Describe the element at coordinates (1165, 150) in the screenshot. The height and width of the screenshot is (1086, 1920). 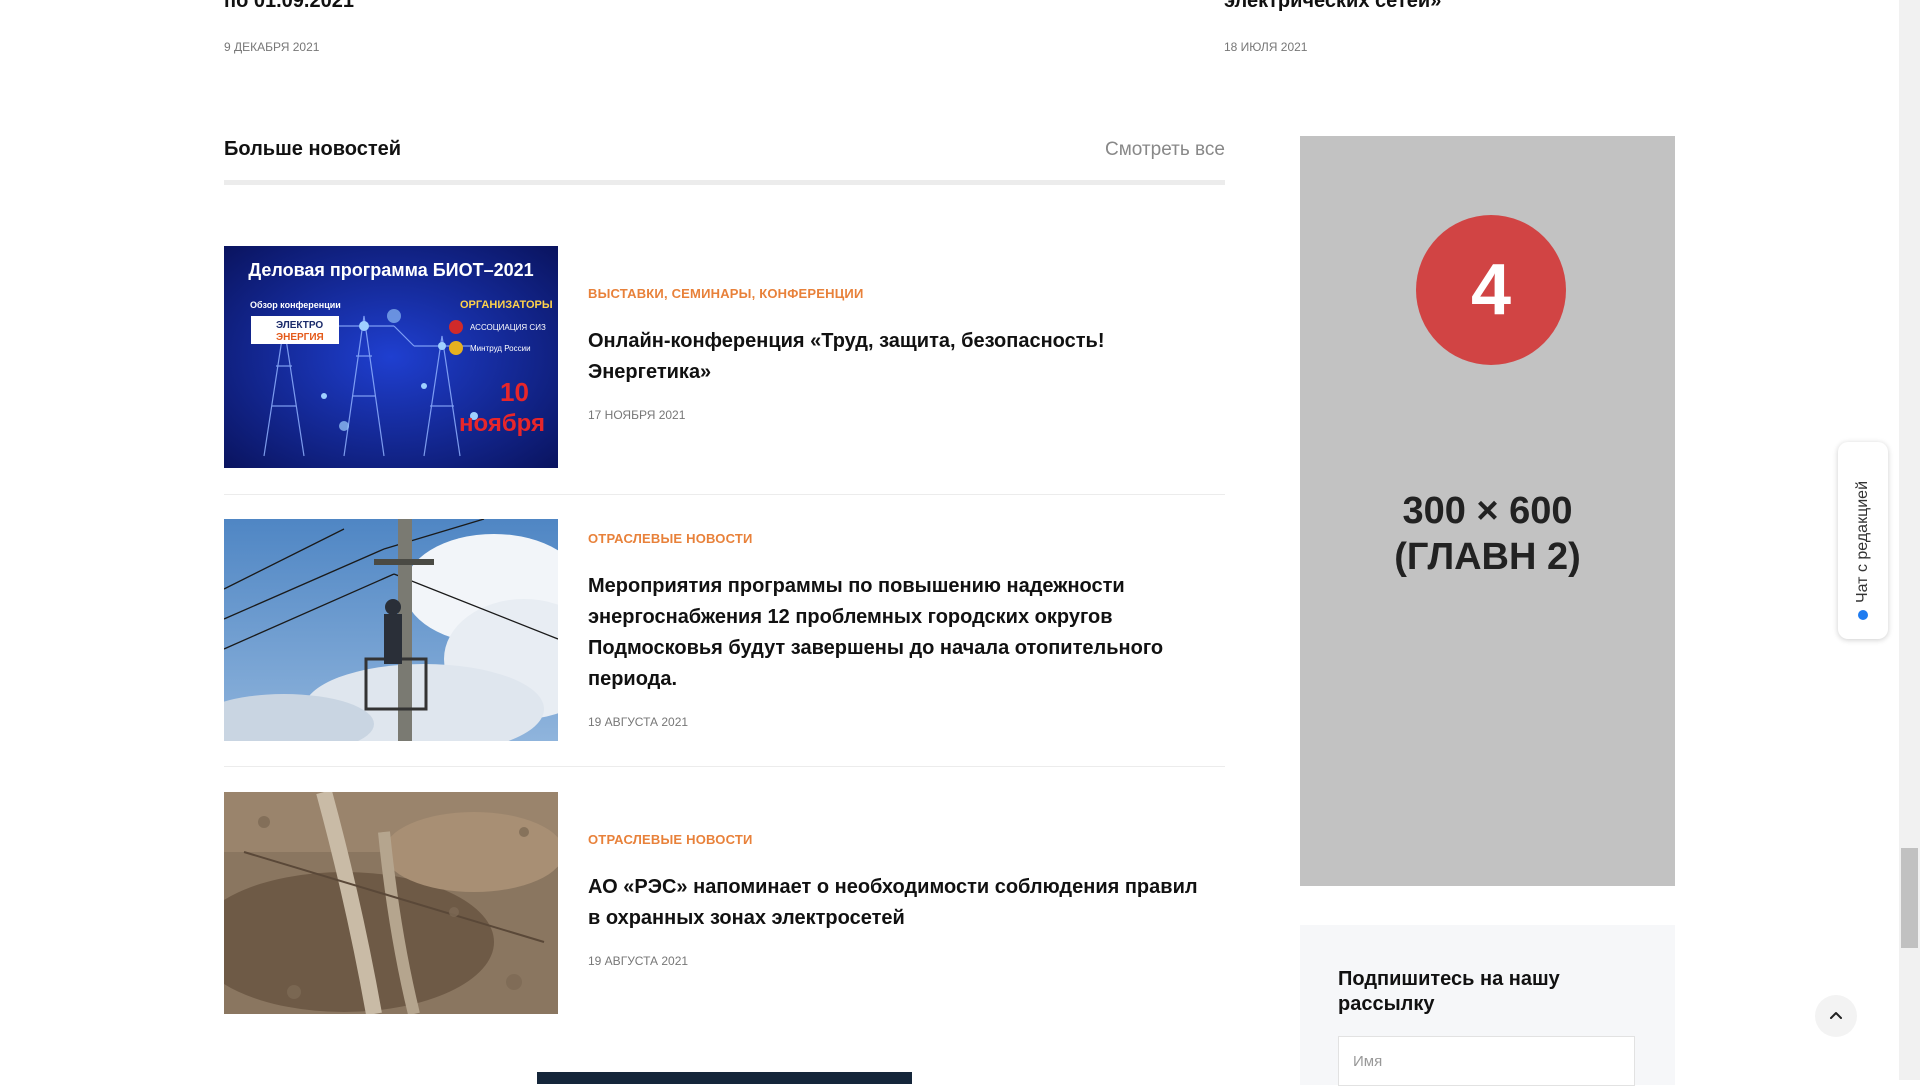
I see `see-all-link: Смотреть все` at that location.